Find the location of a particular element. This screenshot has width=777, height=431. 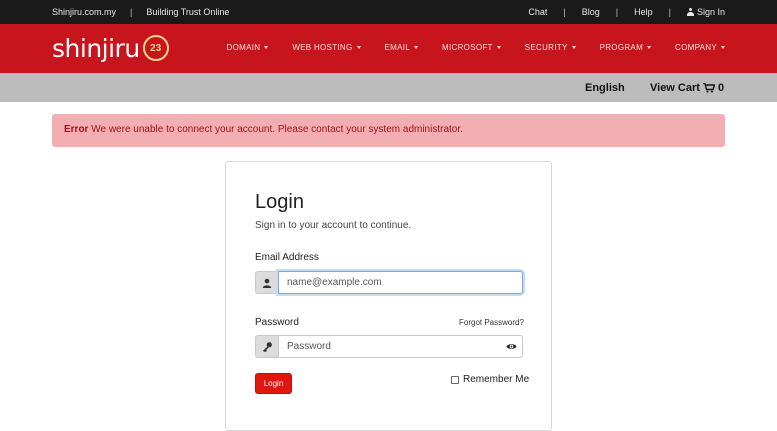

email-input-group is located at coordinates (389, 282).